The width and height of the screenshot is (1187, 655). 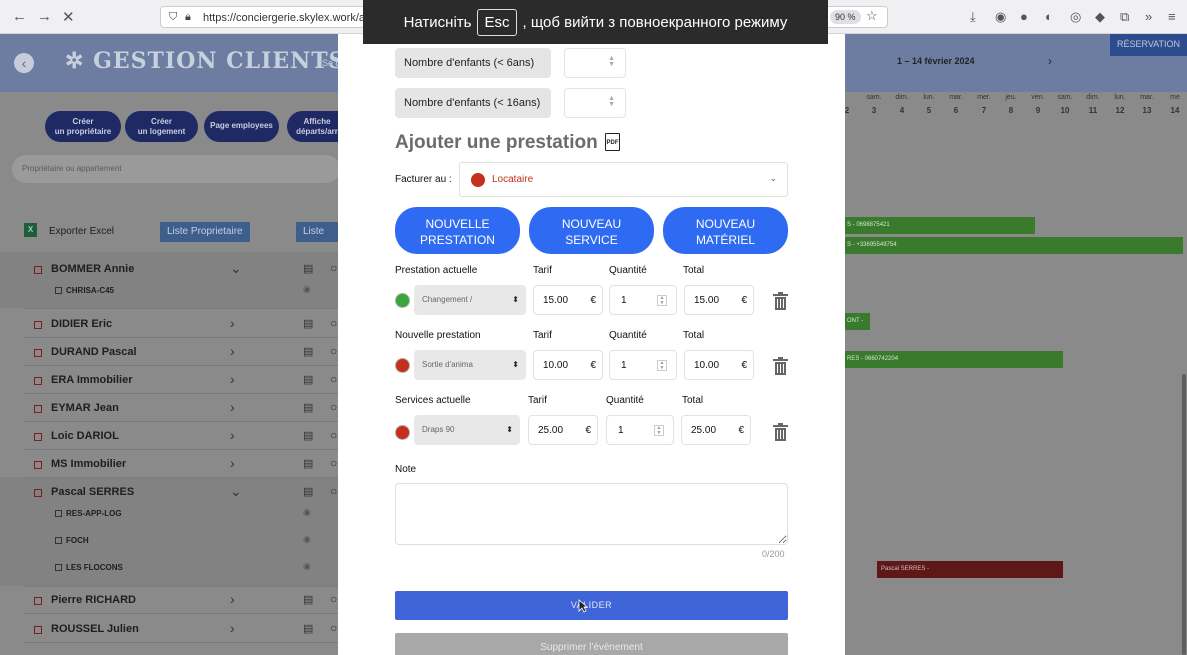 I want to click on total-input: 15.00 €, so click(x=719, y=300).